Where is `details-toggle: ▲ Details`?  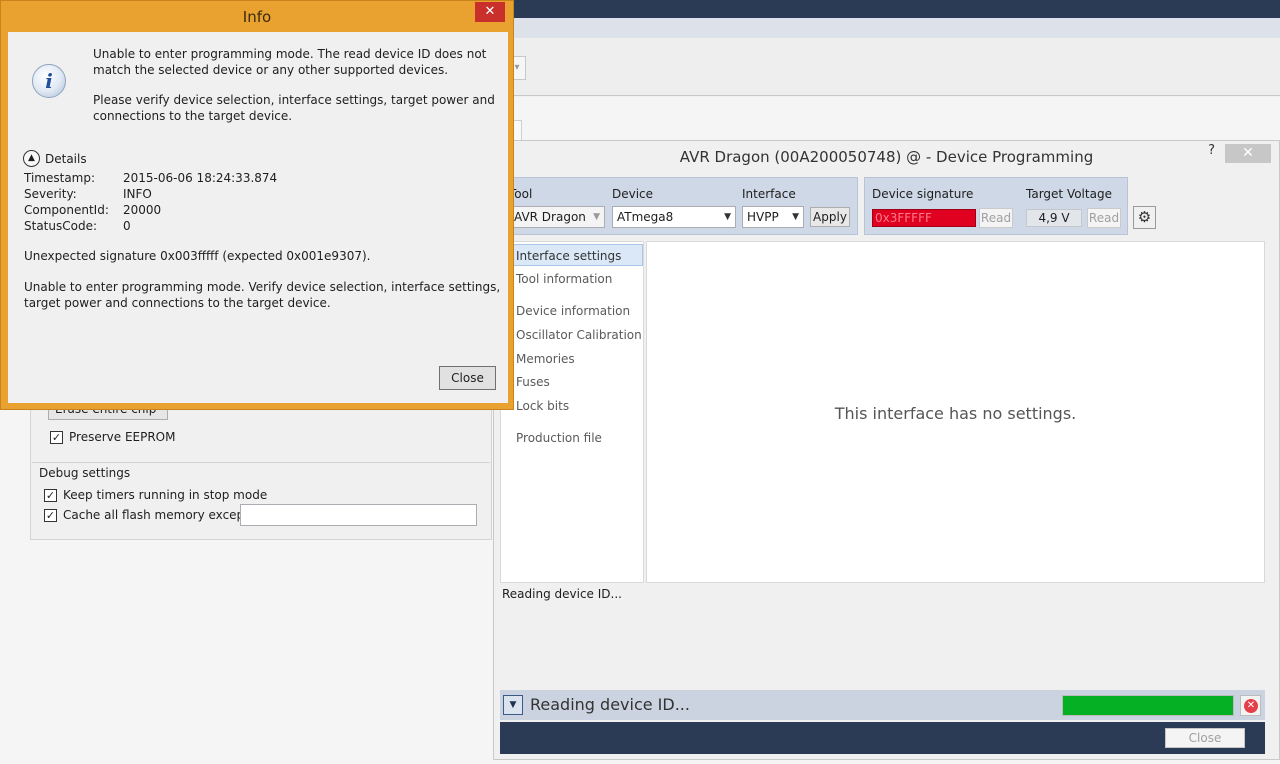 details-toggle: ▲ Details is located at coordinates (55, 158).